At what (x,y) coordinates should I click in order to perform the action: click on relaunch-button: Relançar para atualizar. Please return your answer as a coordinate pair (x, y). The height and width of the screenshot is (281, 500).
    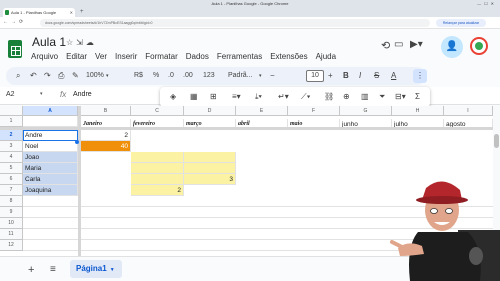
    Looking at the image, I should click on (461, 23).